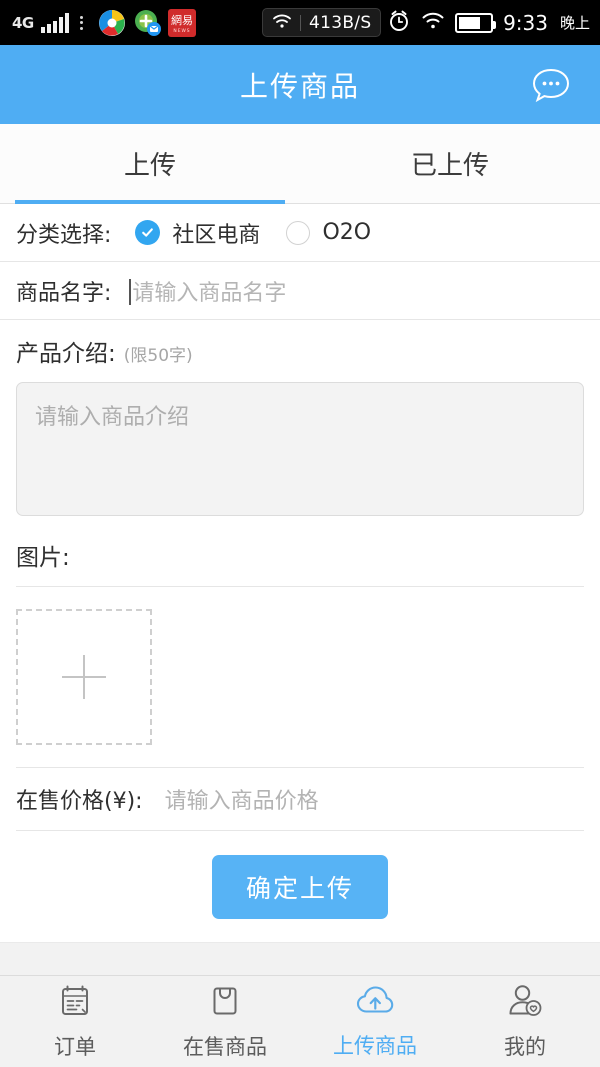 Image resolution: width=600 pixels, height=1067 pixels. I want to click on svg-text: 網易, so click(182, 20).